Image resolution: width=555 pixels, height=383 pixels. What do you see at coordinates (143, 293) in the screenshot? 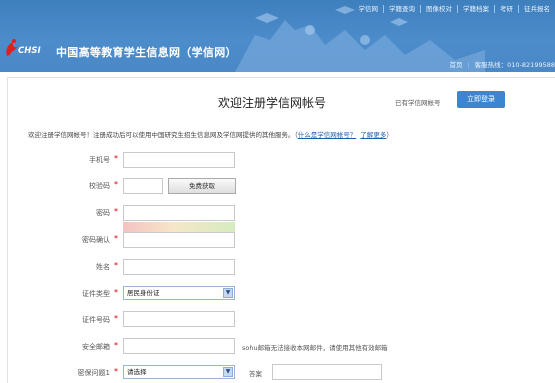
I see `id-type-value: 居民身份证` at bounding box center [143, 293].